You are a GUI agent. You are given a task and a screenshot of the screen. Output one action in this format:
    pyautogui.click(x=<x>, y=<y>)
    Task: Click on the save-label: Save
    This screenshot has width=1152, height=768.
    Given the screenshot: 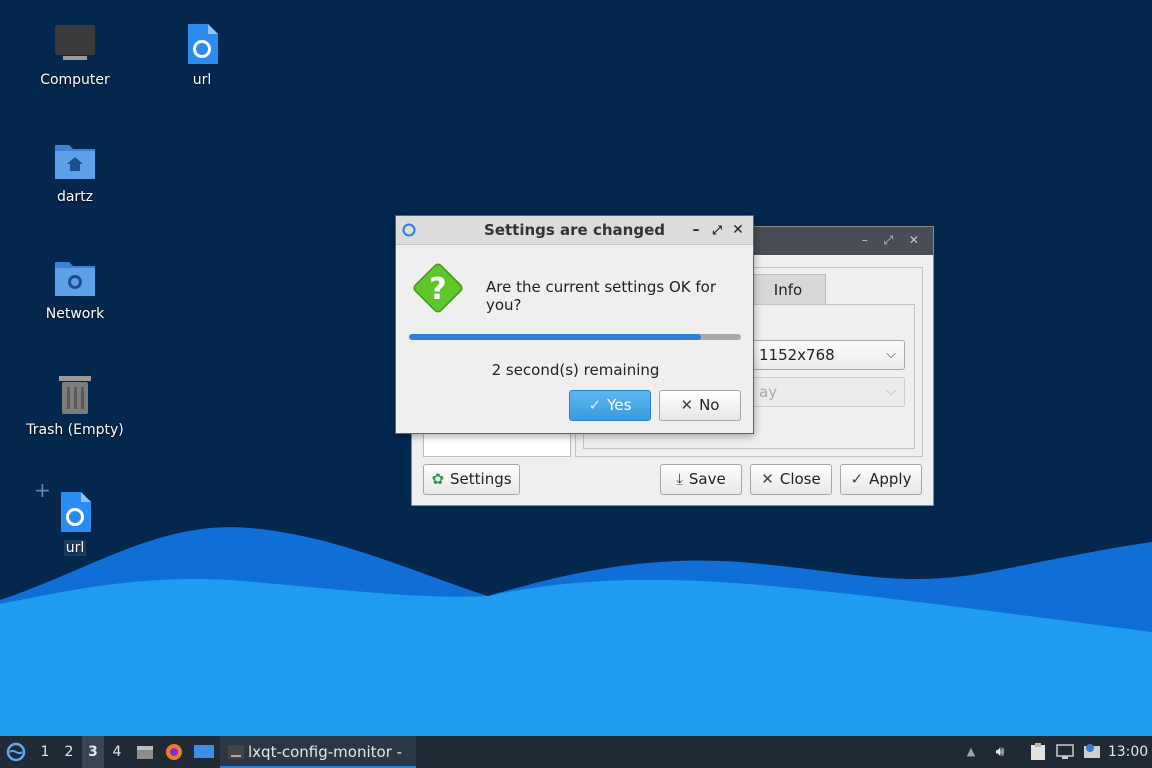 What is the action you would take?
    pyautogui.click(x=707, y=479)
    